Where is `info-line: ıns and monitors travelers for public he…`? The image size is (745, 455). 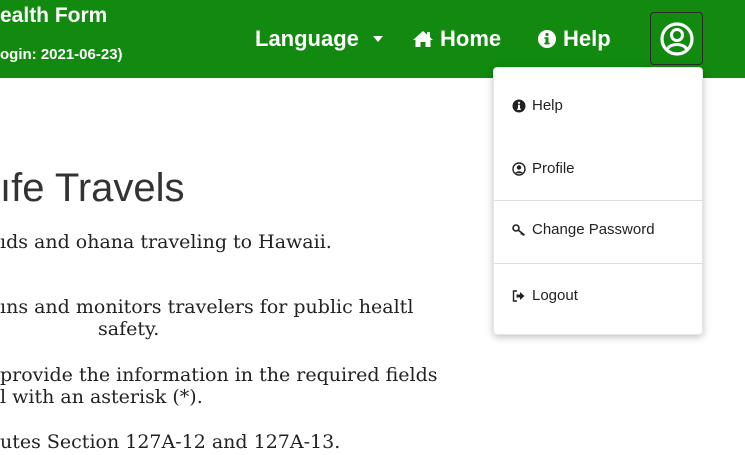 info-line: ıns and monitors travelers for public he… is located at coordinates (207, 307).